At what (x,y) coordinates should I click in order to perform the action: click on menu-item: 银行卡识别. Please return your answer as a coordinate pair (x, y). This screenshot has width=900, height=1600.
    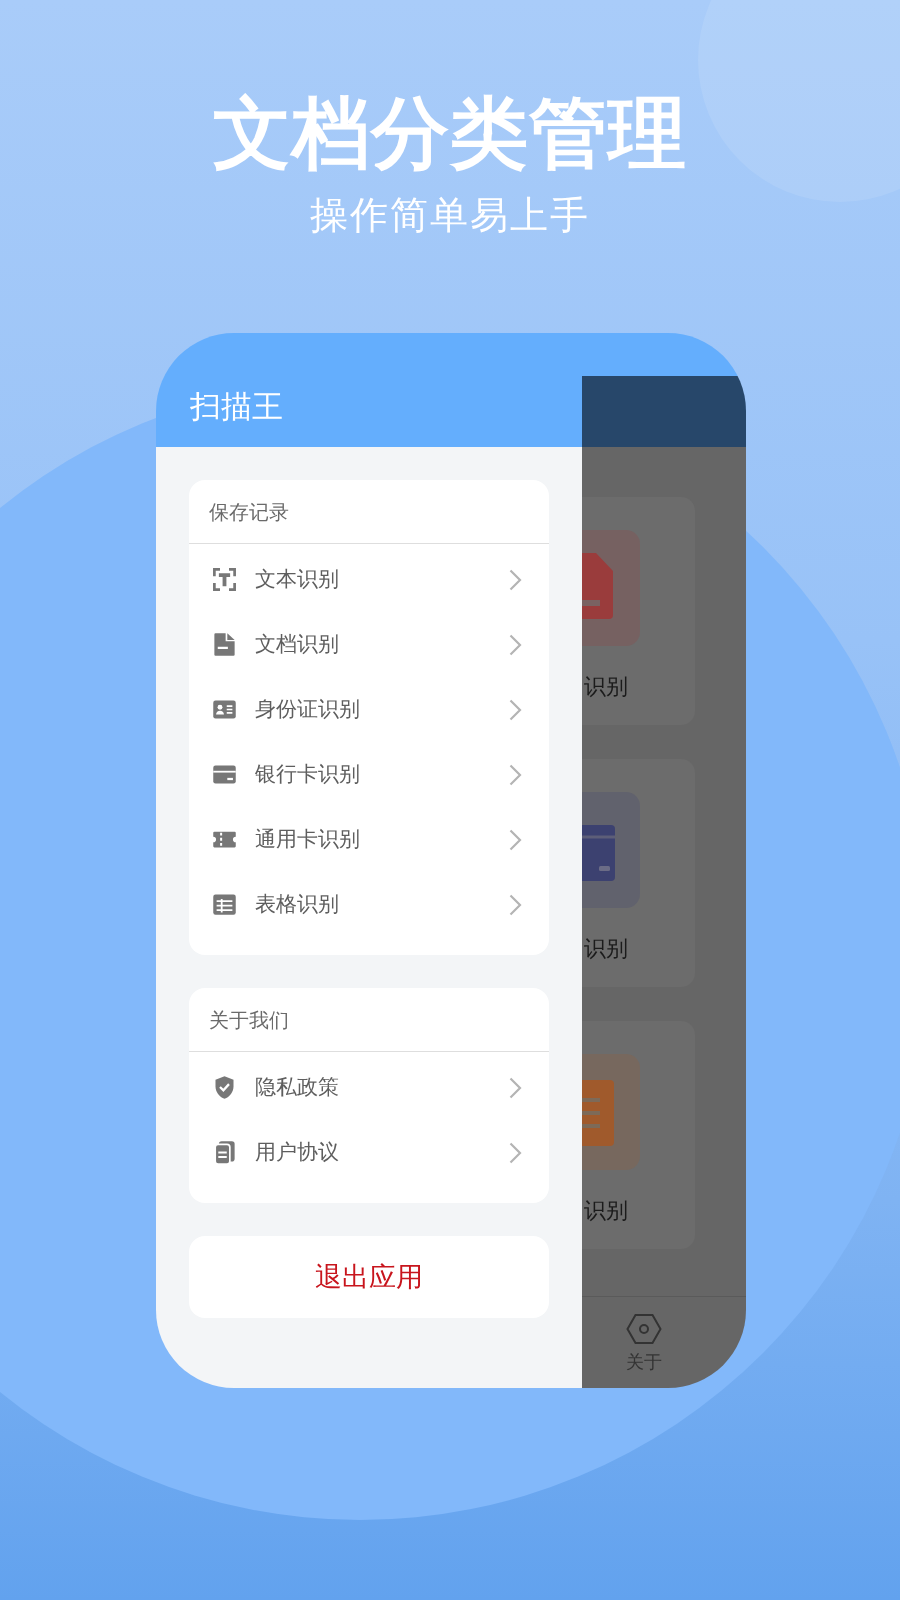
    Looking at the image, I should click on (369, 774).